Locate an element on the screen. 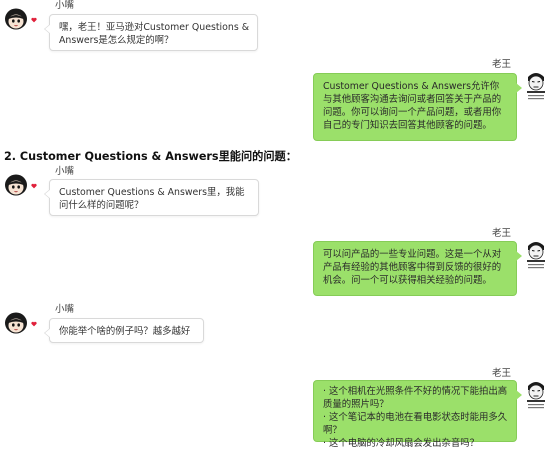 This screenshot has height=450, width=556. bullet-line-3: · 这个电脑的冷却风扇会发出杂音吗？ is located at coordinates (401, 443).